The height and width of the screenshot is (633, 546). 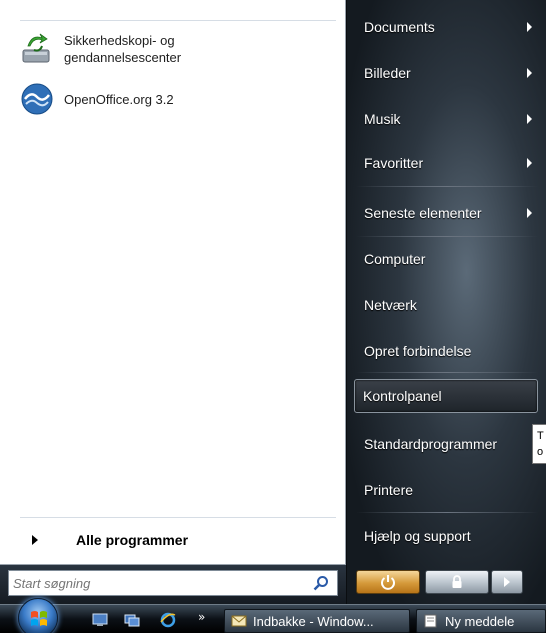 I want to click on menu-item-label: Seneste elementer, so click(x=423, y=213).